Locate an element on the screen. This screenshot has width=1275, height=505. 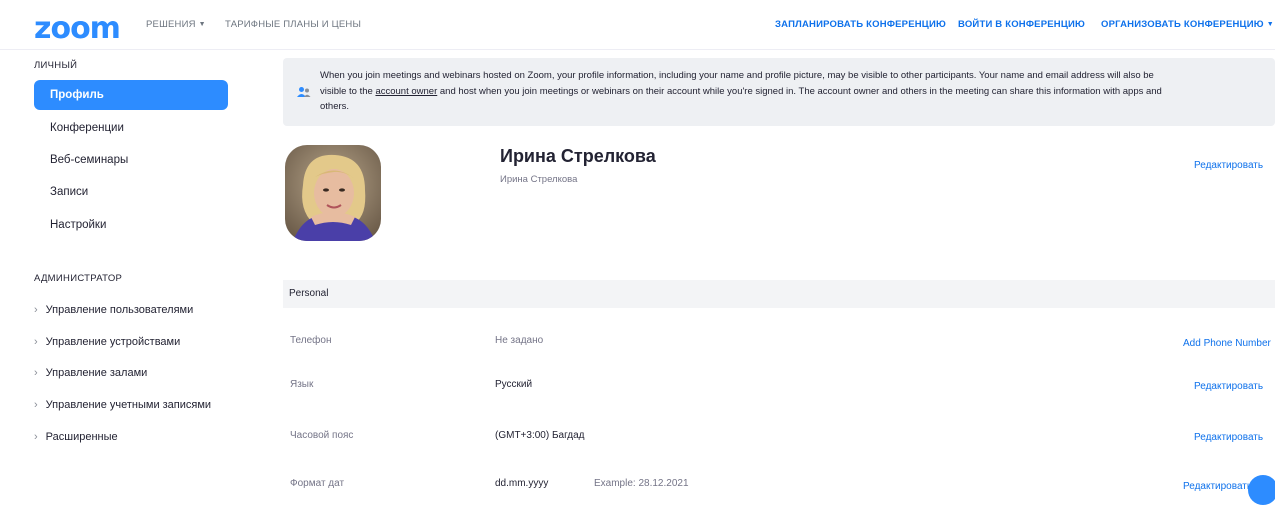
users-icon is located at coordinates (304, 94).